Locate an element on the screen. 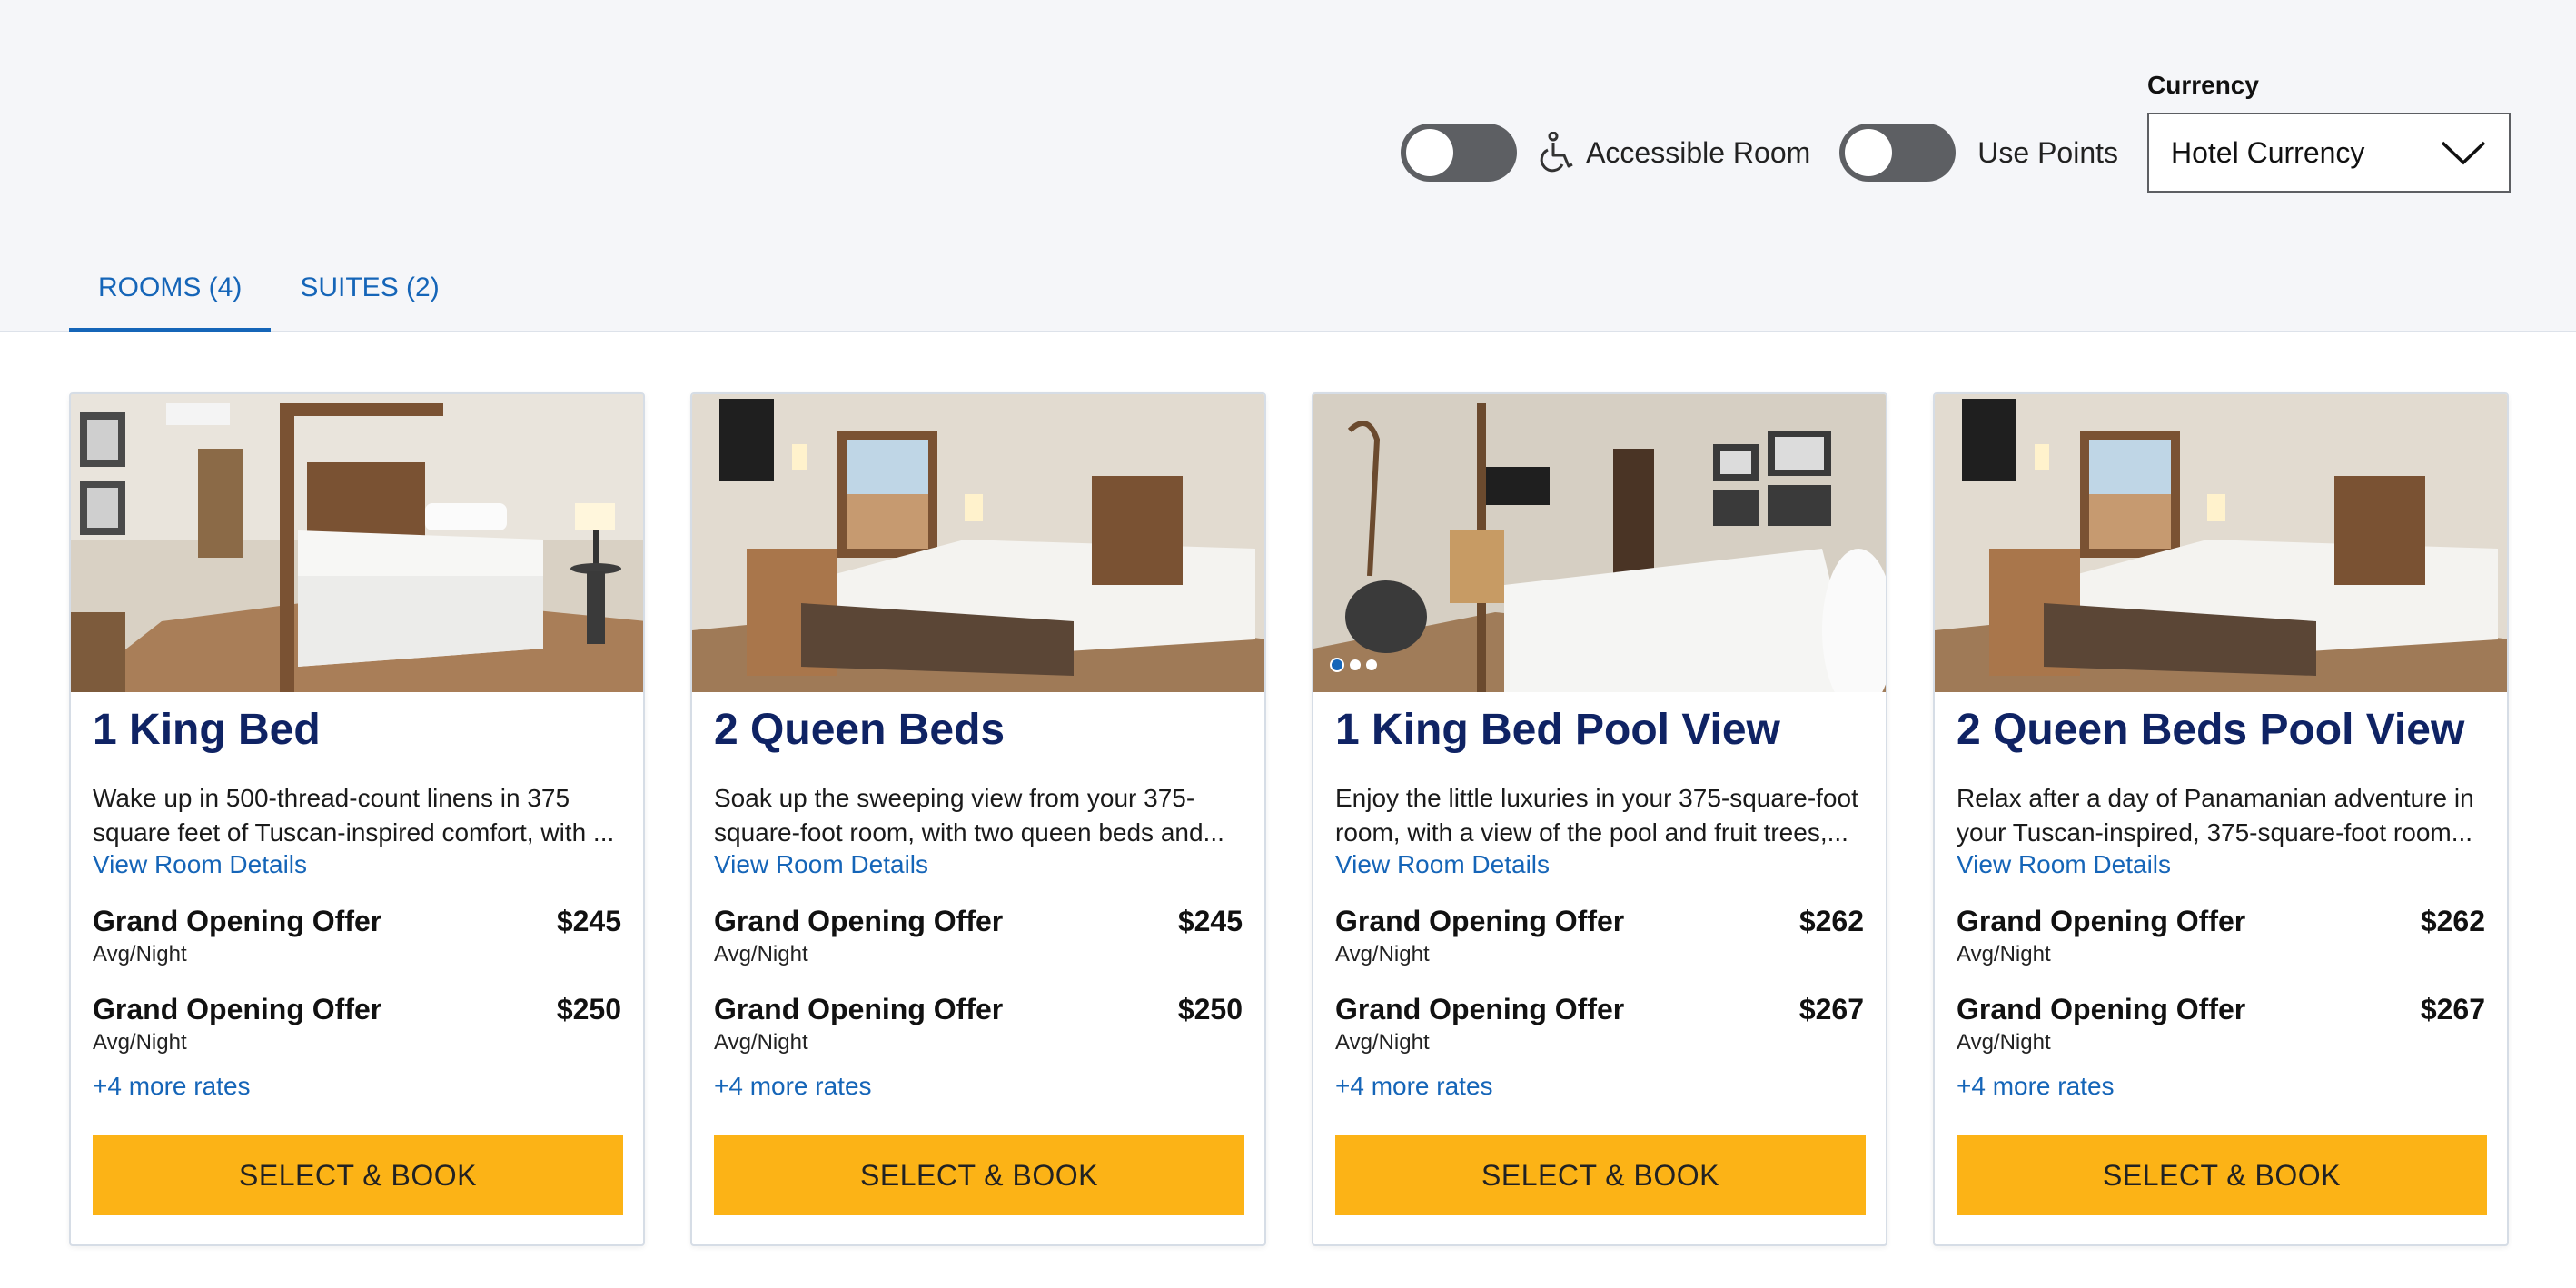  photo-carousel-dots is located at coordinates (1353, 665).